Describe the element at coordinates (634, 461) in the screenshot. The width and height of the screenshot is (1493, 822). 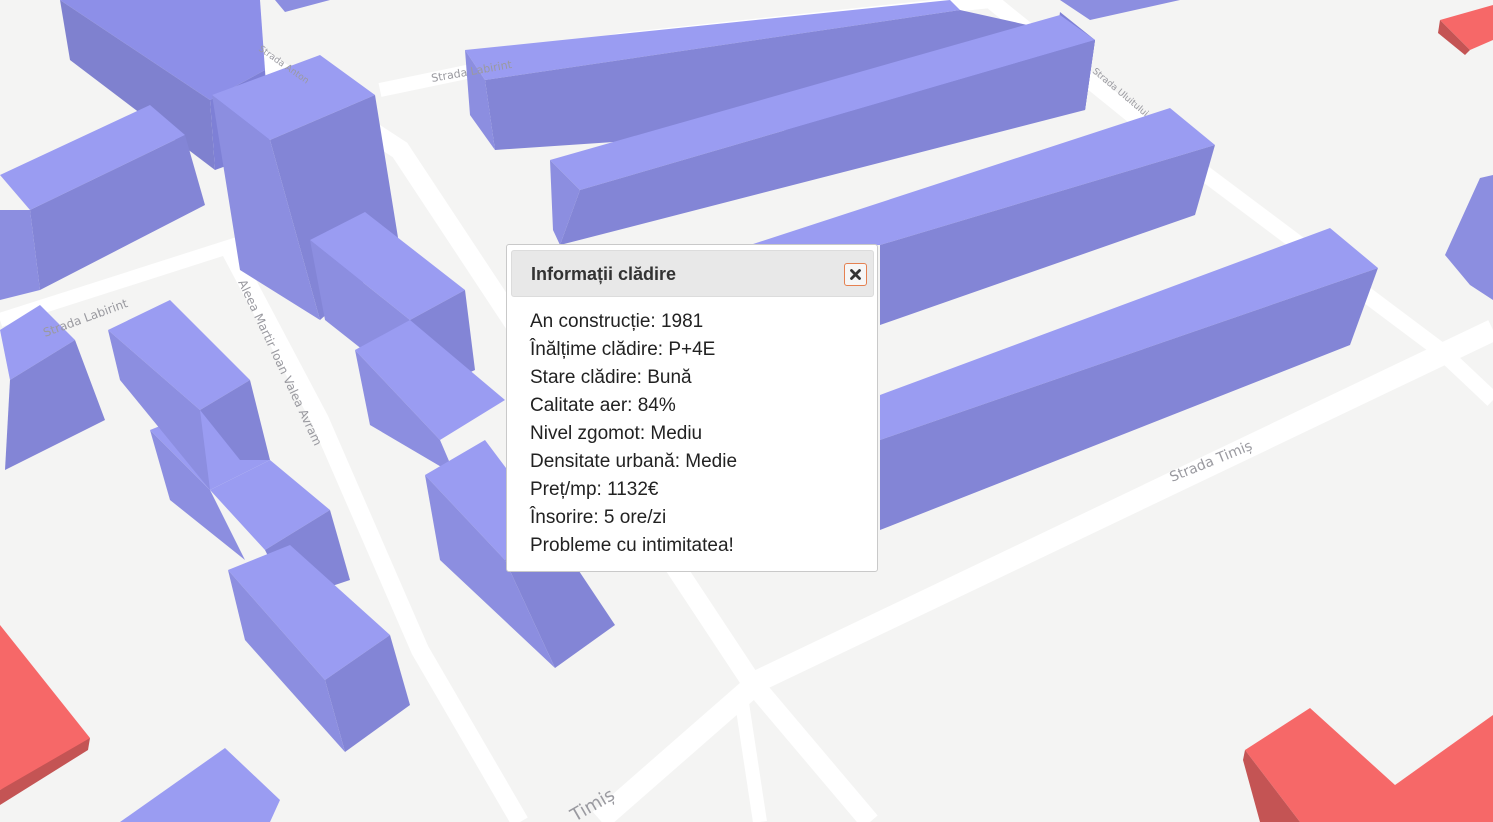
I see `info-line-urban-density: Densitate urbană: Medie` at that location.